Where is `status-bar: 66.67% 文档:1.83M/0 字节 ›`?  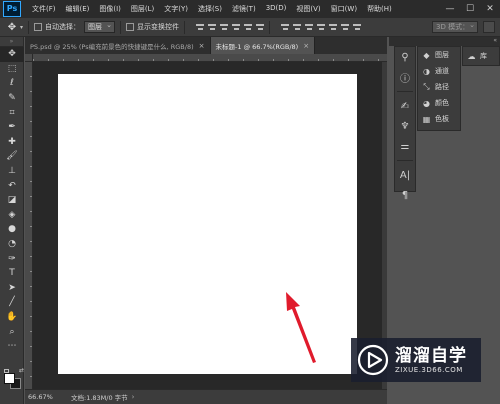
status-bar: 66.67% 文档:1.83M/0 字节 › is located at coordinates (206, 396).